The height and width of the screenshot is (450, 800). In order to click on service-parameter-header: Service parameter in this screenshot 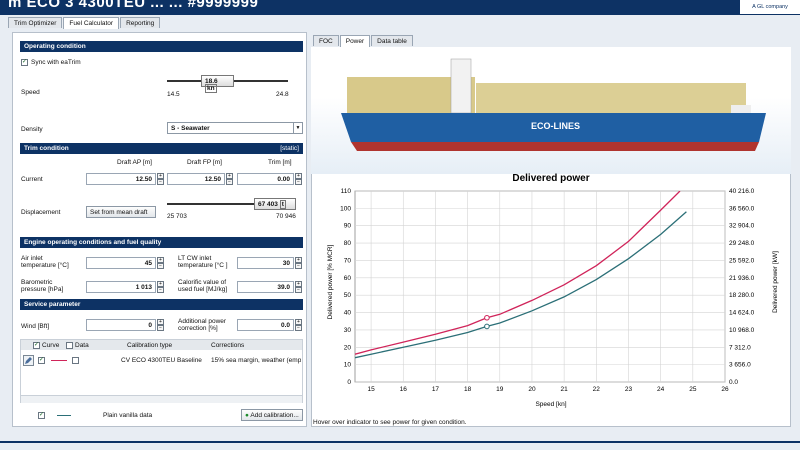, I will do `click(161, 304)`.